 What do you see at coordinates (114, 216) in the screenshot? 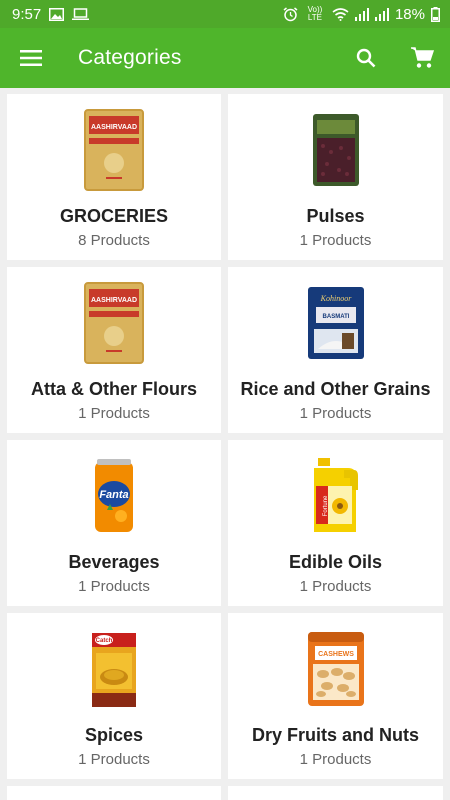
I see `category-name: GROCERIES` at bounding box center [114, 216].